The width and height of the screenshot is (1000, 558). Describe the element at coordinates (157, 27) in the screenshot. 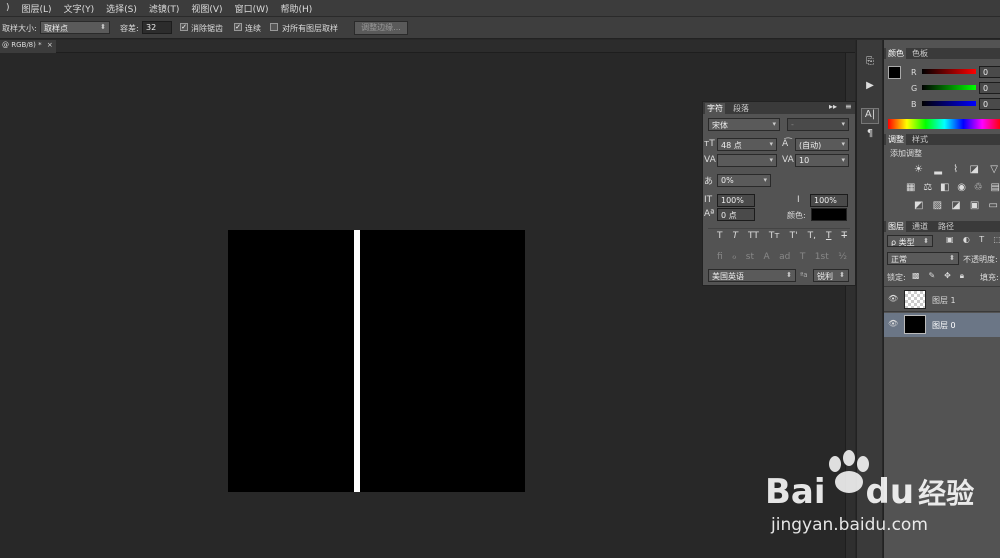

I see `tolerance-input: 32` at that location.